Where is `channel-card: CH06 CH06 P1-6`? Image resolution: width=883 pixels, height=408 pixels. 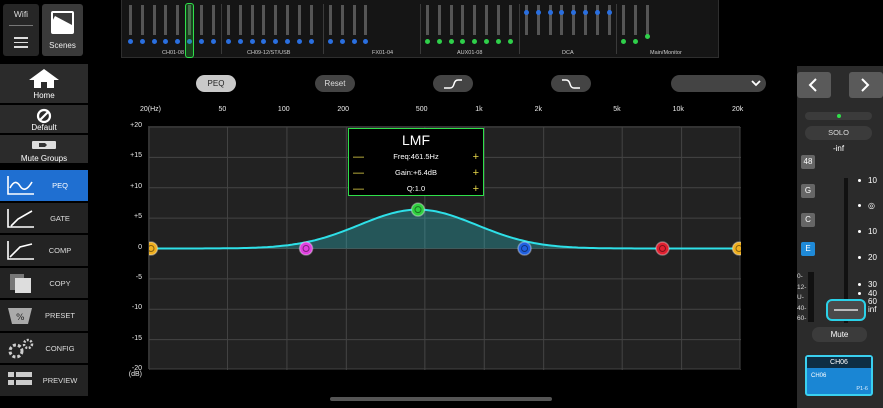
channel-card: CH06 CH06 P1-6 is located at coordinates (839, 375).